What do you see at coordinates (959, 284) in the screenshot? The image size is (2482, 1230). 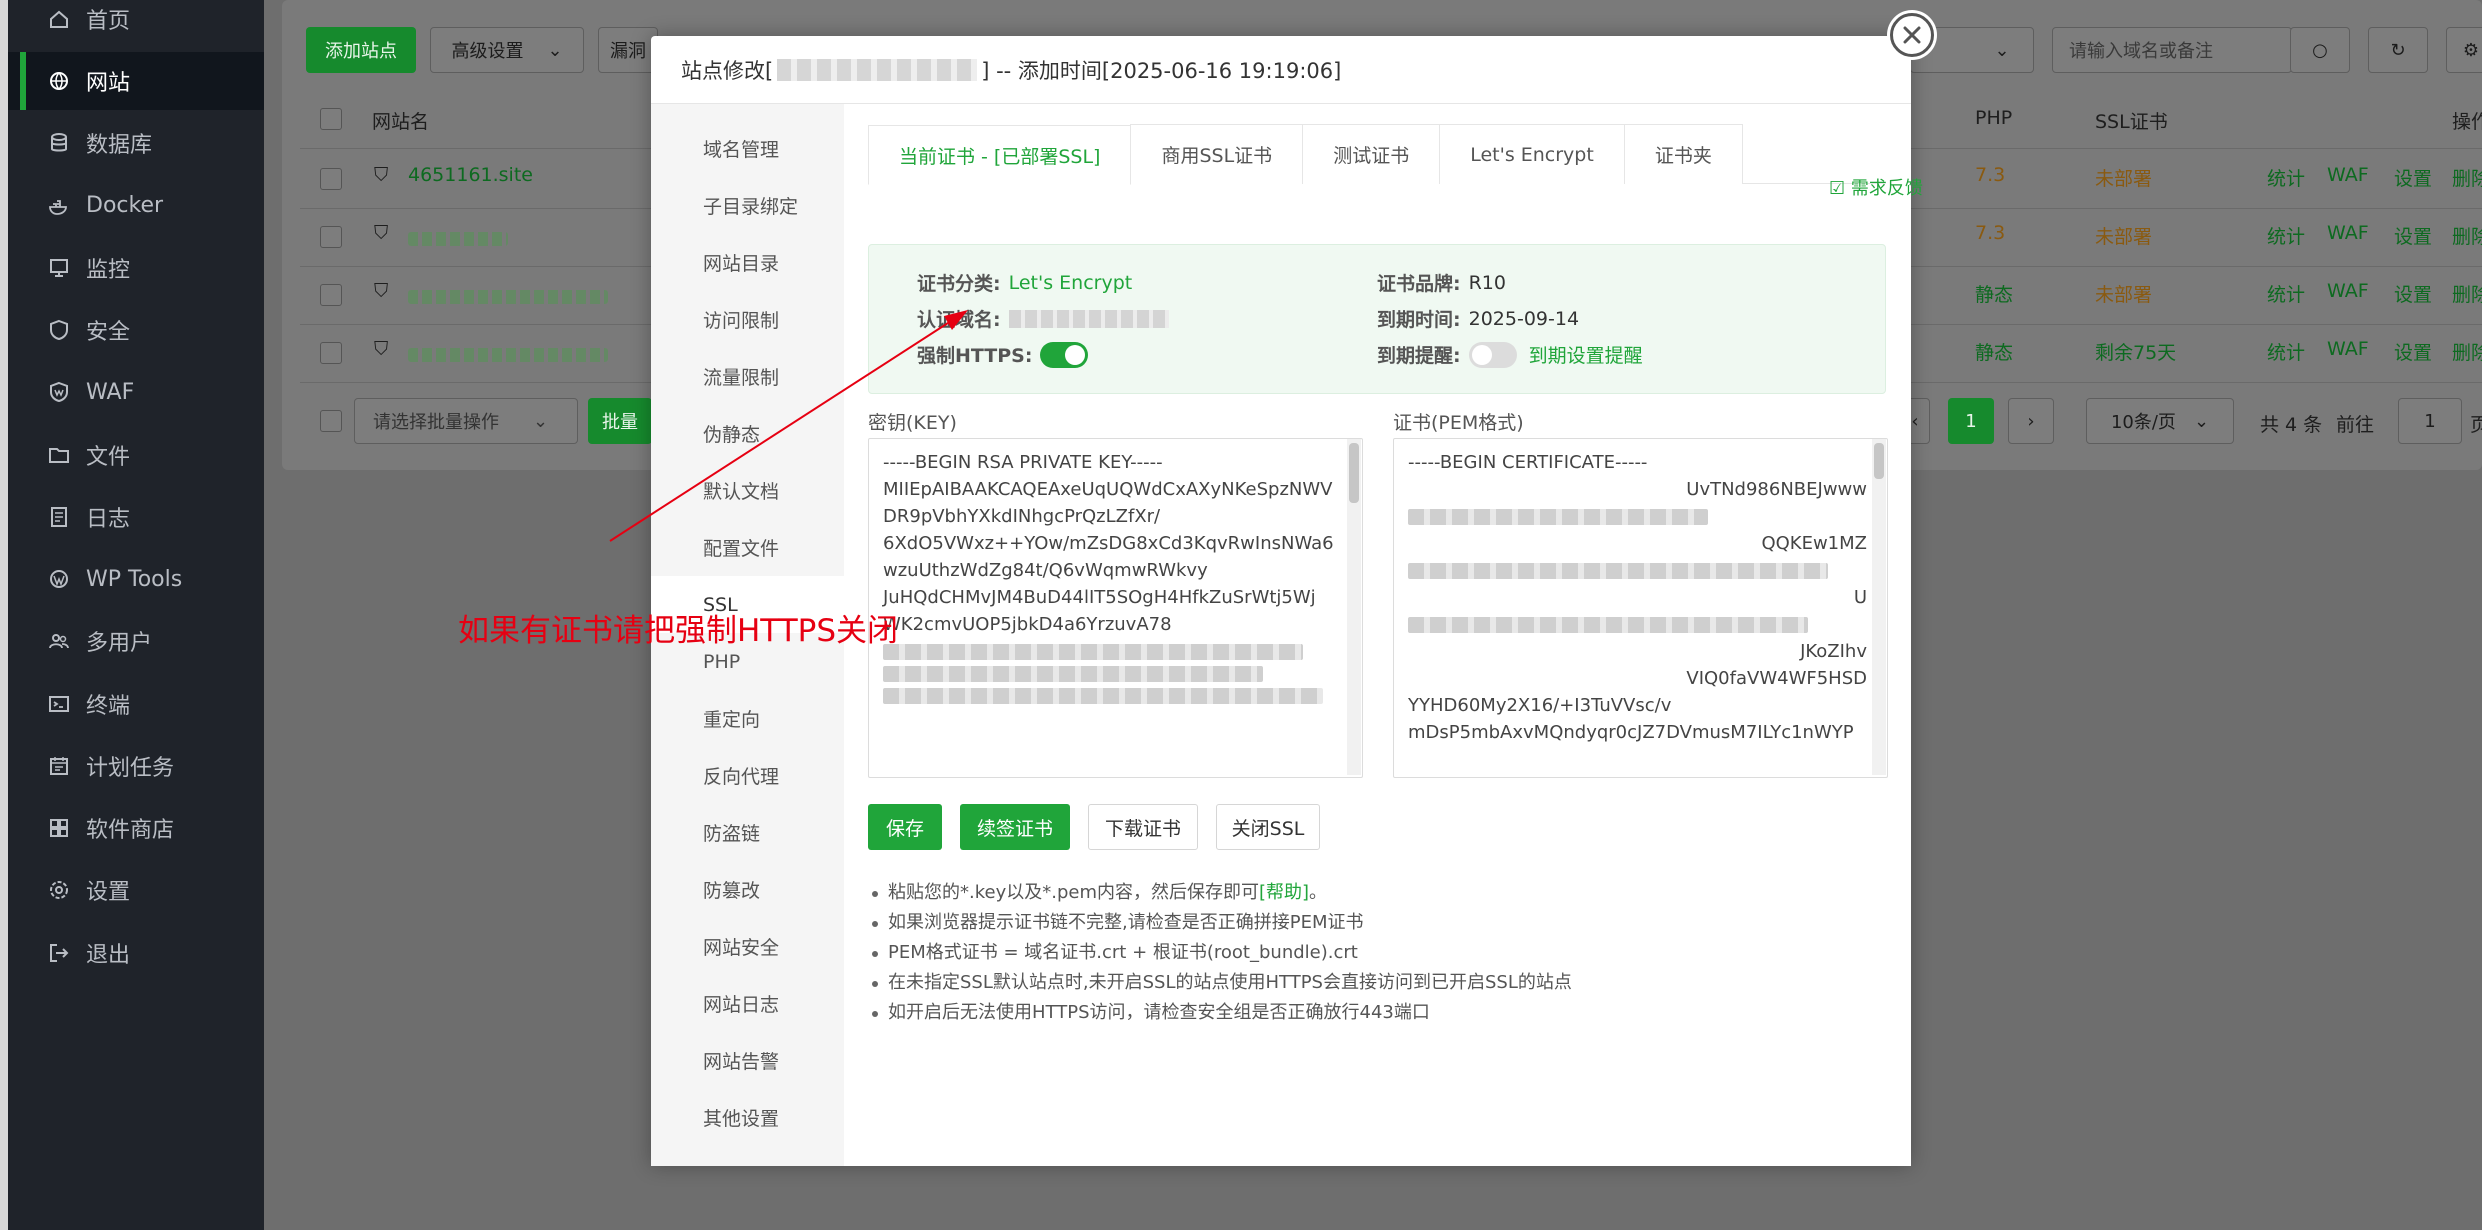 I see `cert-type-label: 证书分类:` at bounding box center [959, 284].